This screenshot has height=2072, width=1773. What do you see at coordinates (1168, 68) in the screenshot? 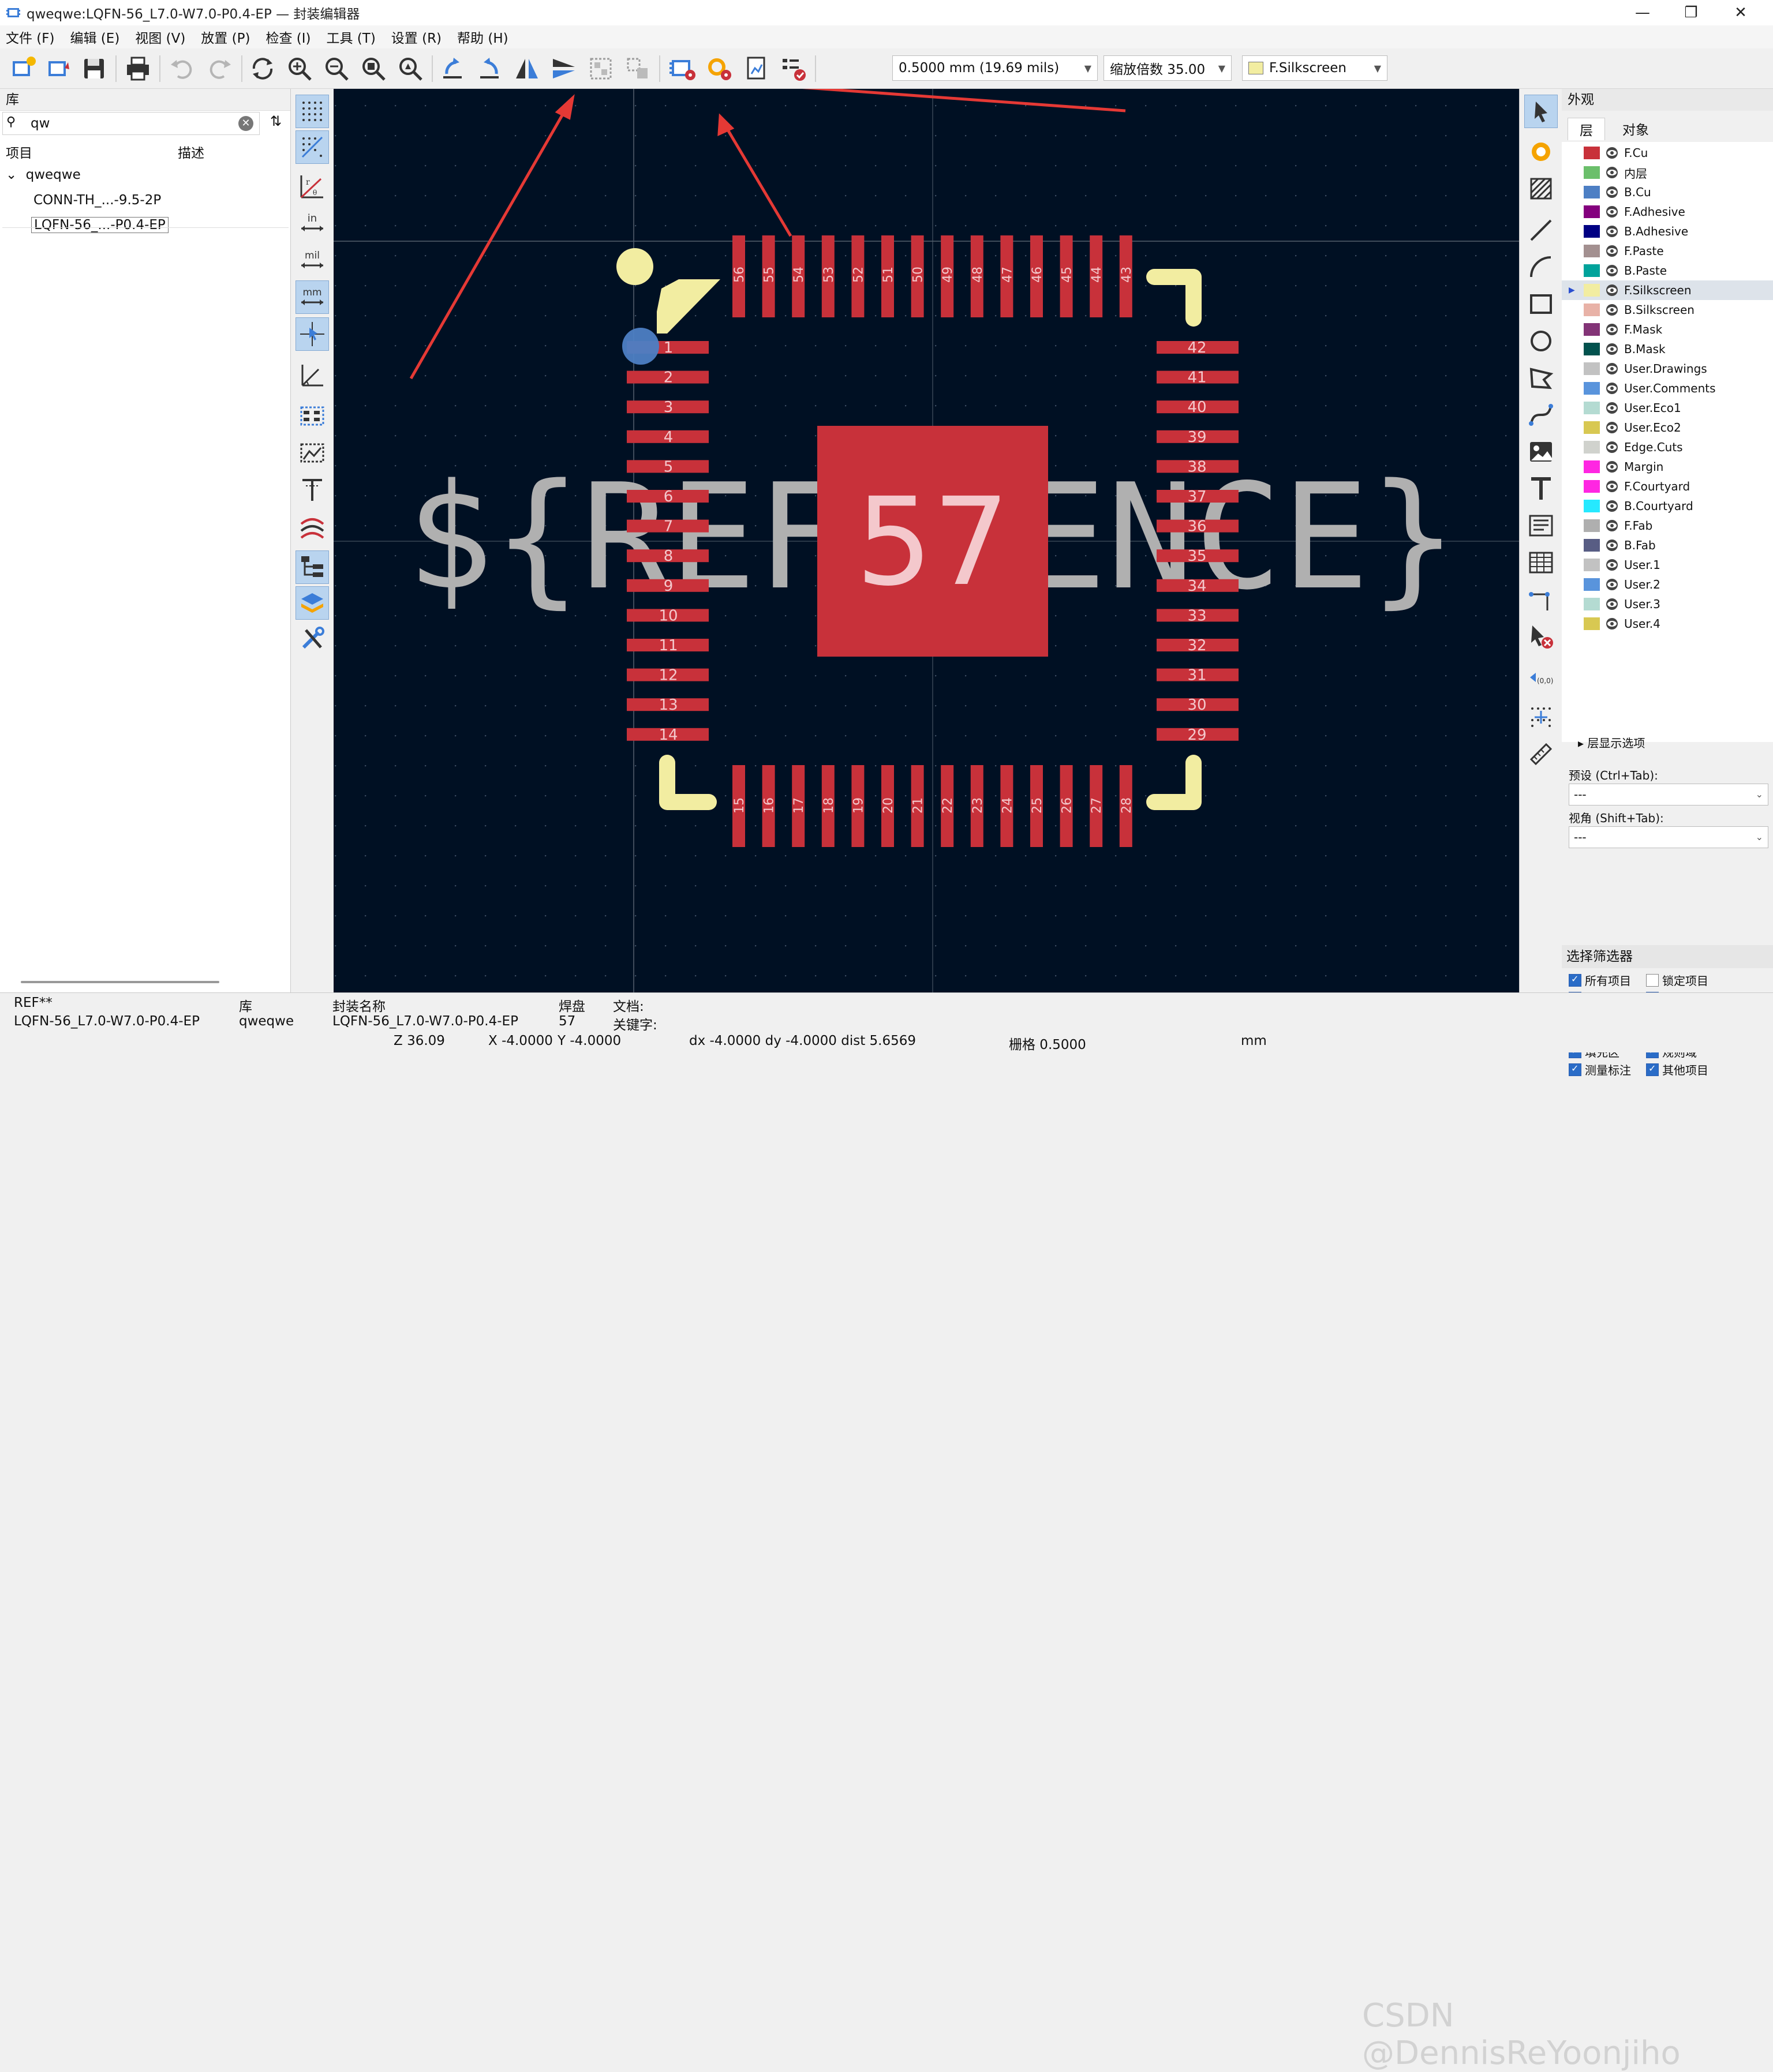
I see `zoom-select: 缩放倍数 35.00 ▼` at bounding box center [1168, 68].